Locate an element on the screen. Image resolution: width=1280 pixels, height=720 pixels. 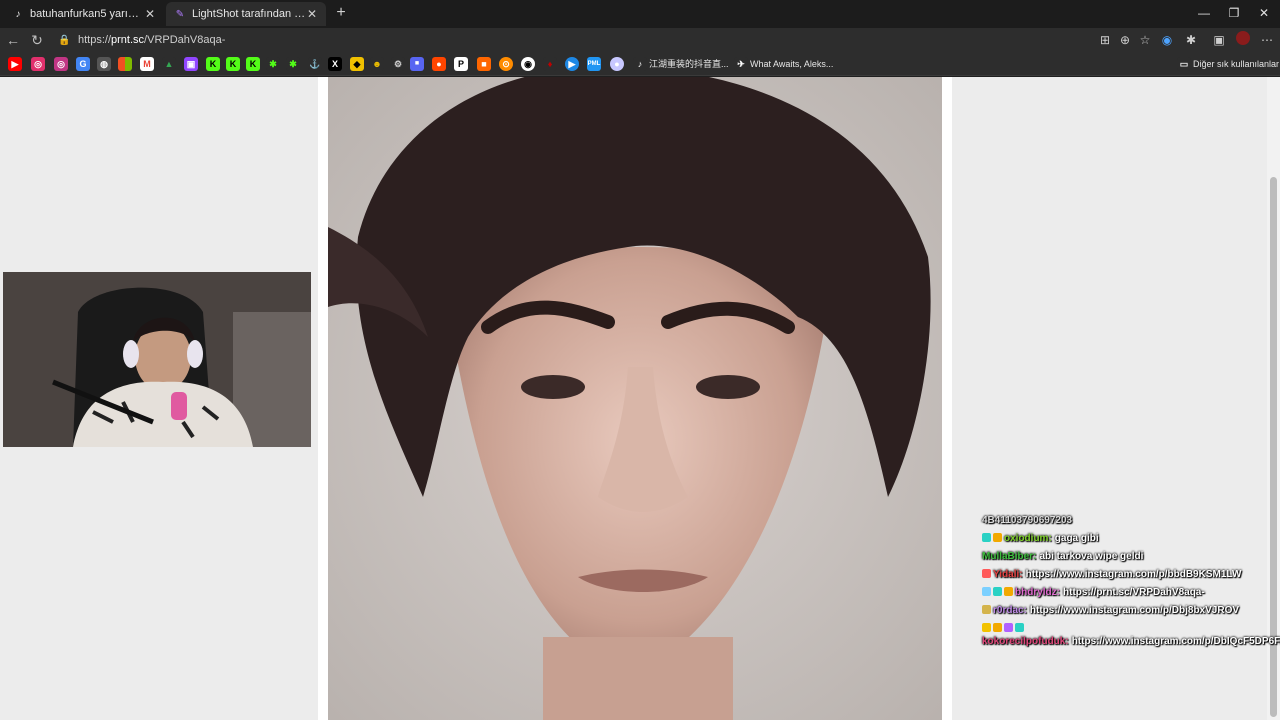
app-icon: PML is located at coordinates (594, 64).